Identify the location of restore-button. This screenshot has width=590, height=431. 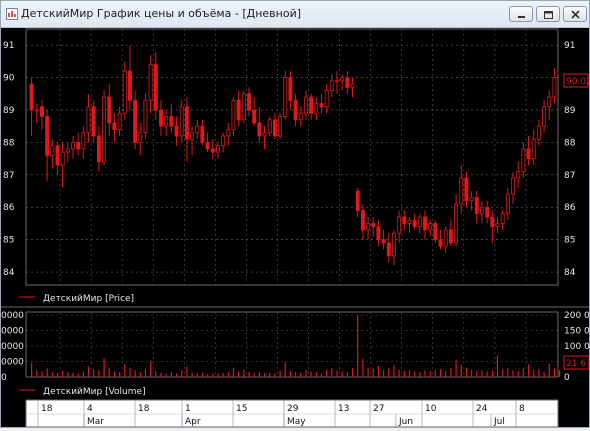
(548, 14).